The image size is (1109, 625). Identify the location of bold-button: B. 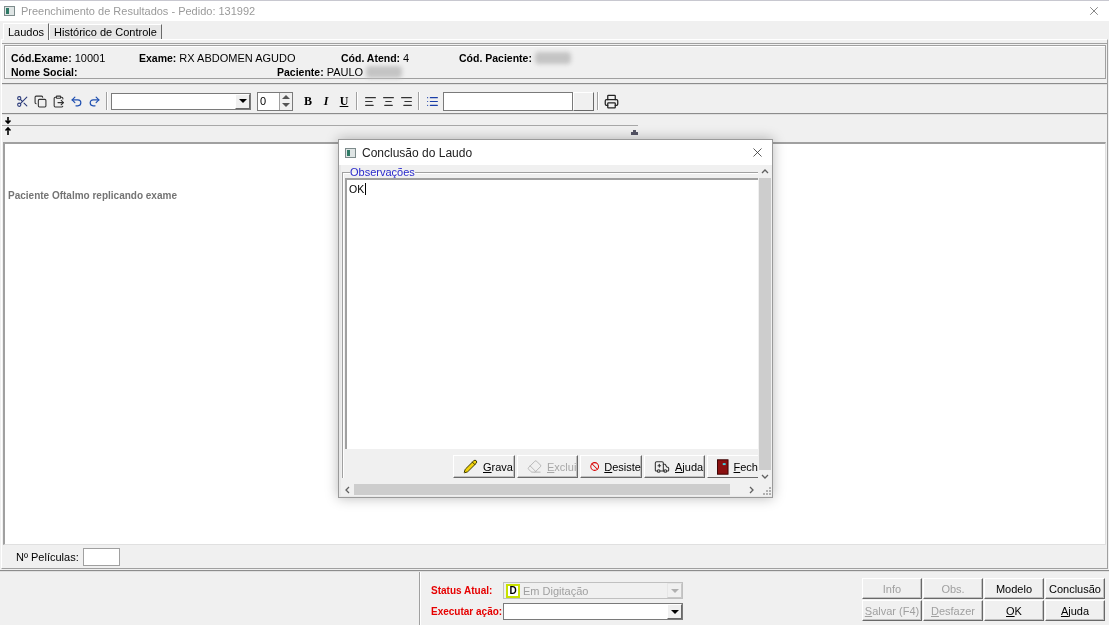
(308, 101).